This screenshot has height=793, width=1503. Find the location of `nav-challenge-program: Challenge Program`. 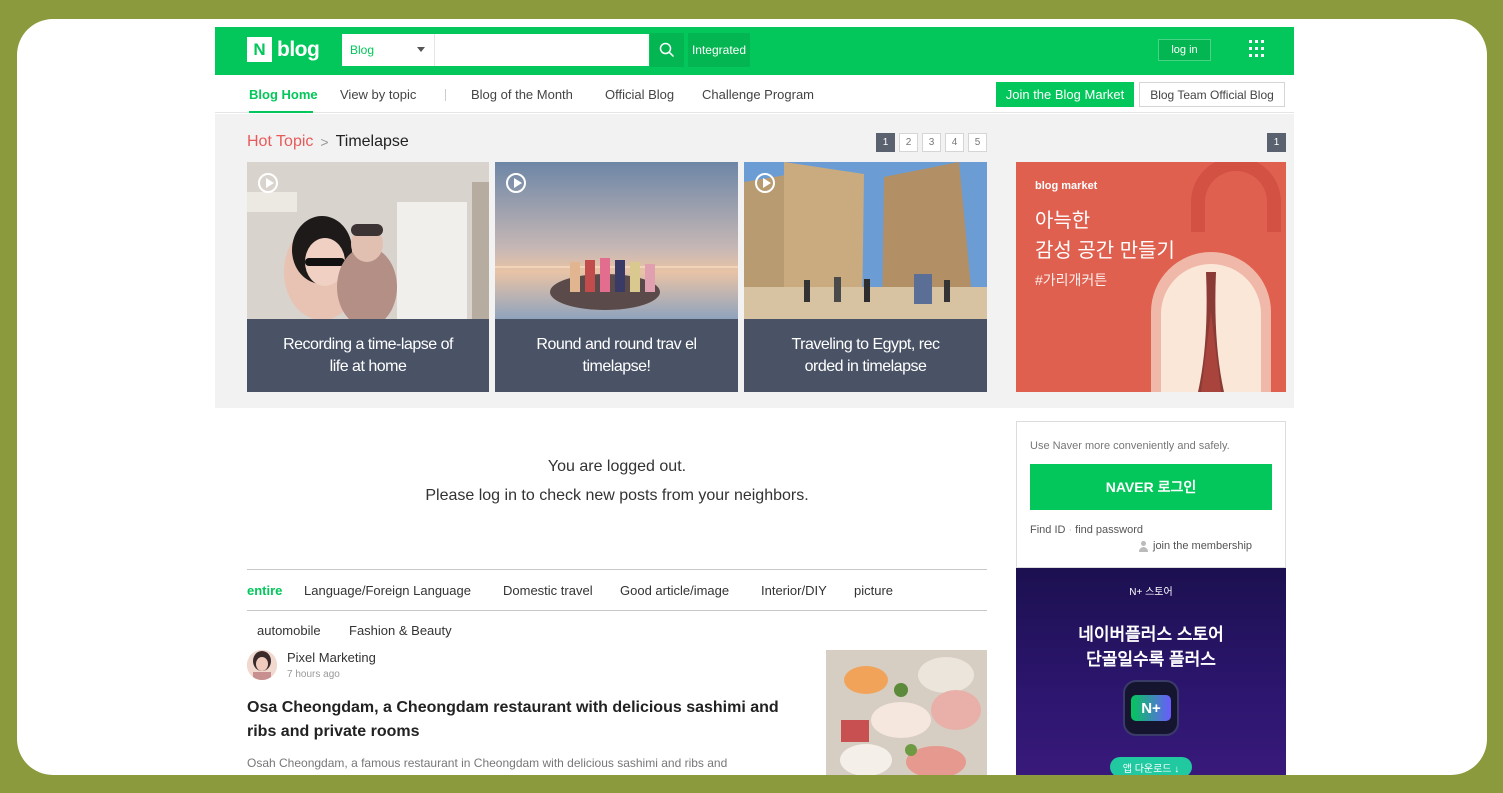

nav-challenge-program: Challenge Program is located at coordinates (758, 94).